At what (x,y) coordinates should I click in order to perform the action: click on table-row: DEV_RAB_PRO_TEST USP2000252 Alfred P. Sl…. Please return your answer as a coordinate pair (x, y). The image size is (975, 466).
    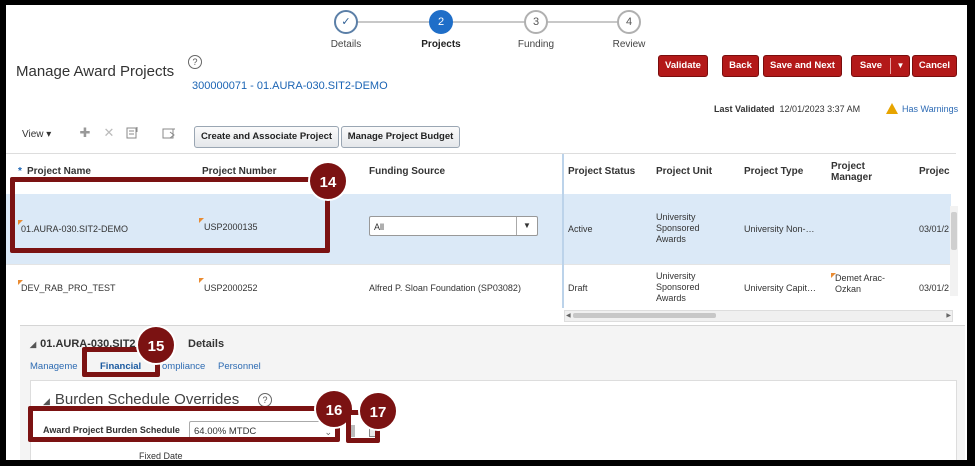
    Looking at the image, I should click on (478, 286).